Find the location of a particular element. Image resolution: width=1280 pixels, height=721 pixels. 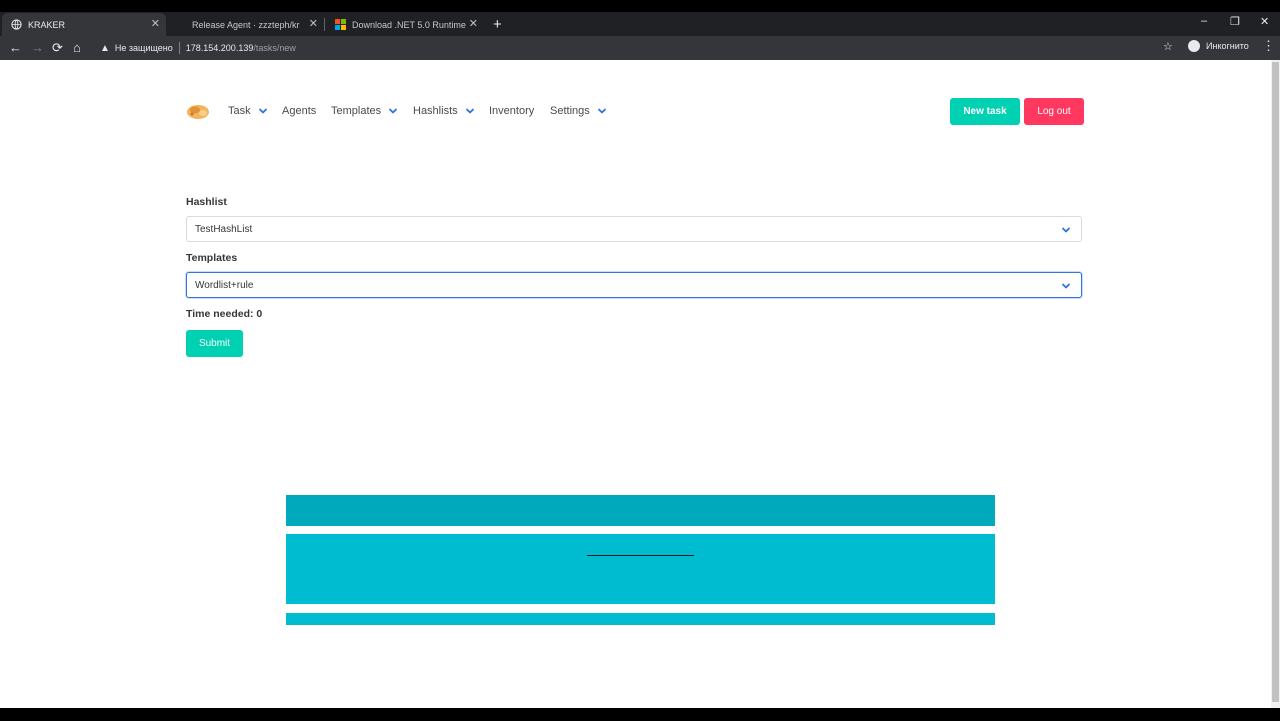

nav-item-label: Inventory is located at coordinates (512, 111).